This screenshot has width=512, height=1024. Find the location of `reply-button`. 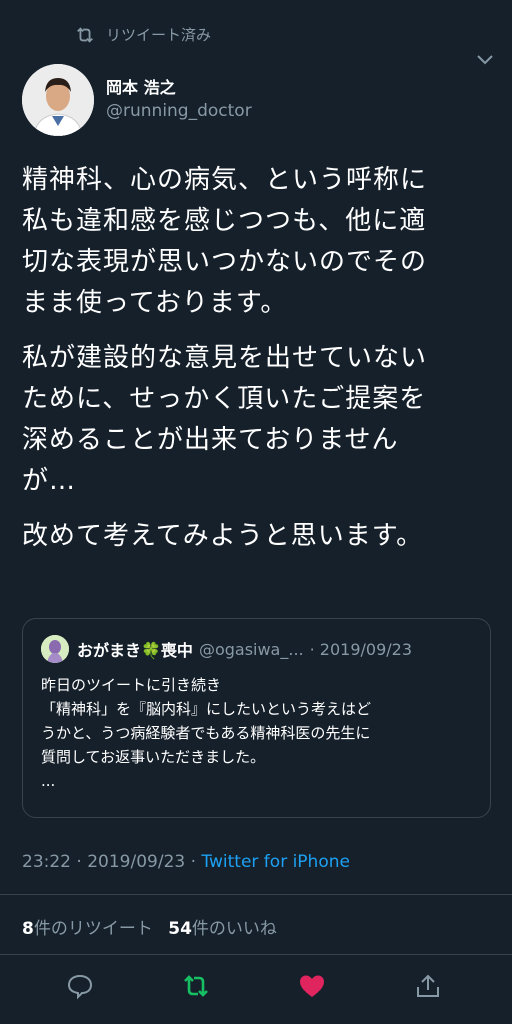

reply-button is located at coordinates (80, 986).